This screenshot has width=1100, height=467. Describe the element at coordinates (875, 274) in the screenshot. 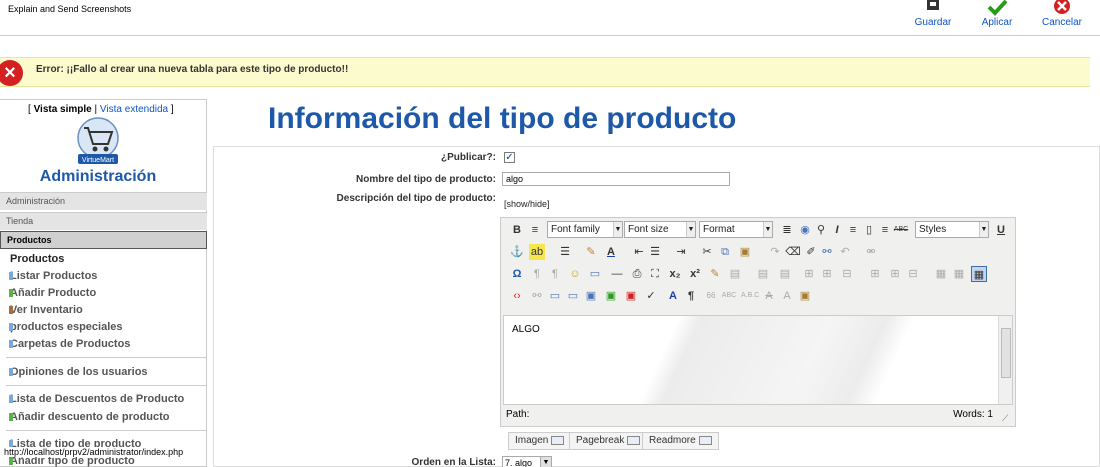

I see `insert-col-before-icon: ⊞` at that location.